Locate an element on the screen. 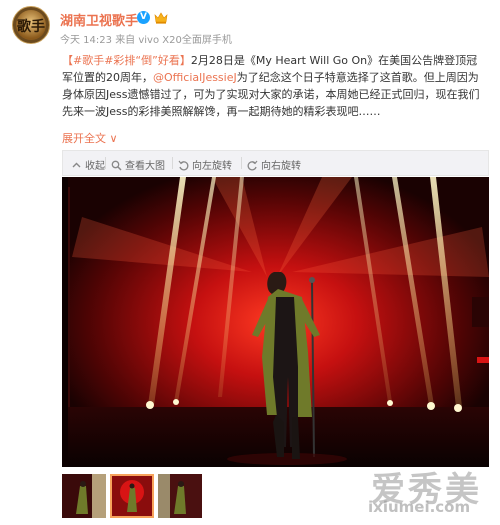 The height and width of the screenshot is (525, 500). post-source: 来自 vivo X20全面屏手机 is located at coordinates (173, 40).